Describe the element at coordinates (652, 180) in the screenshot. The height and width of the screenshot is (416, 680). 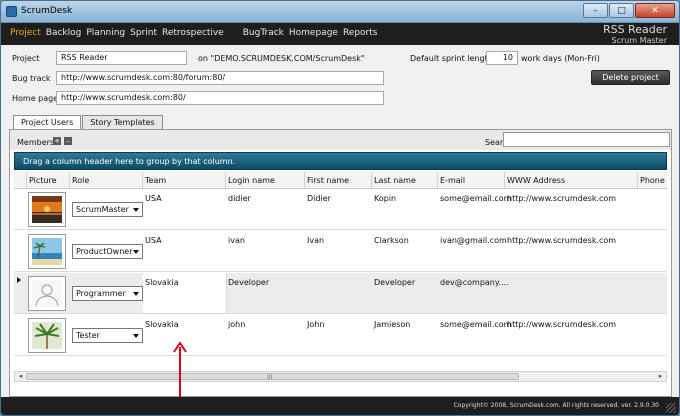
I see `column-header-phone: Phone` at that location.